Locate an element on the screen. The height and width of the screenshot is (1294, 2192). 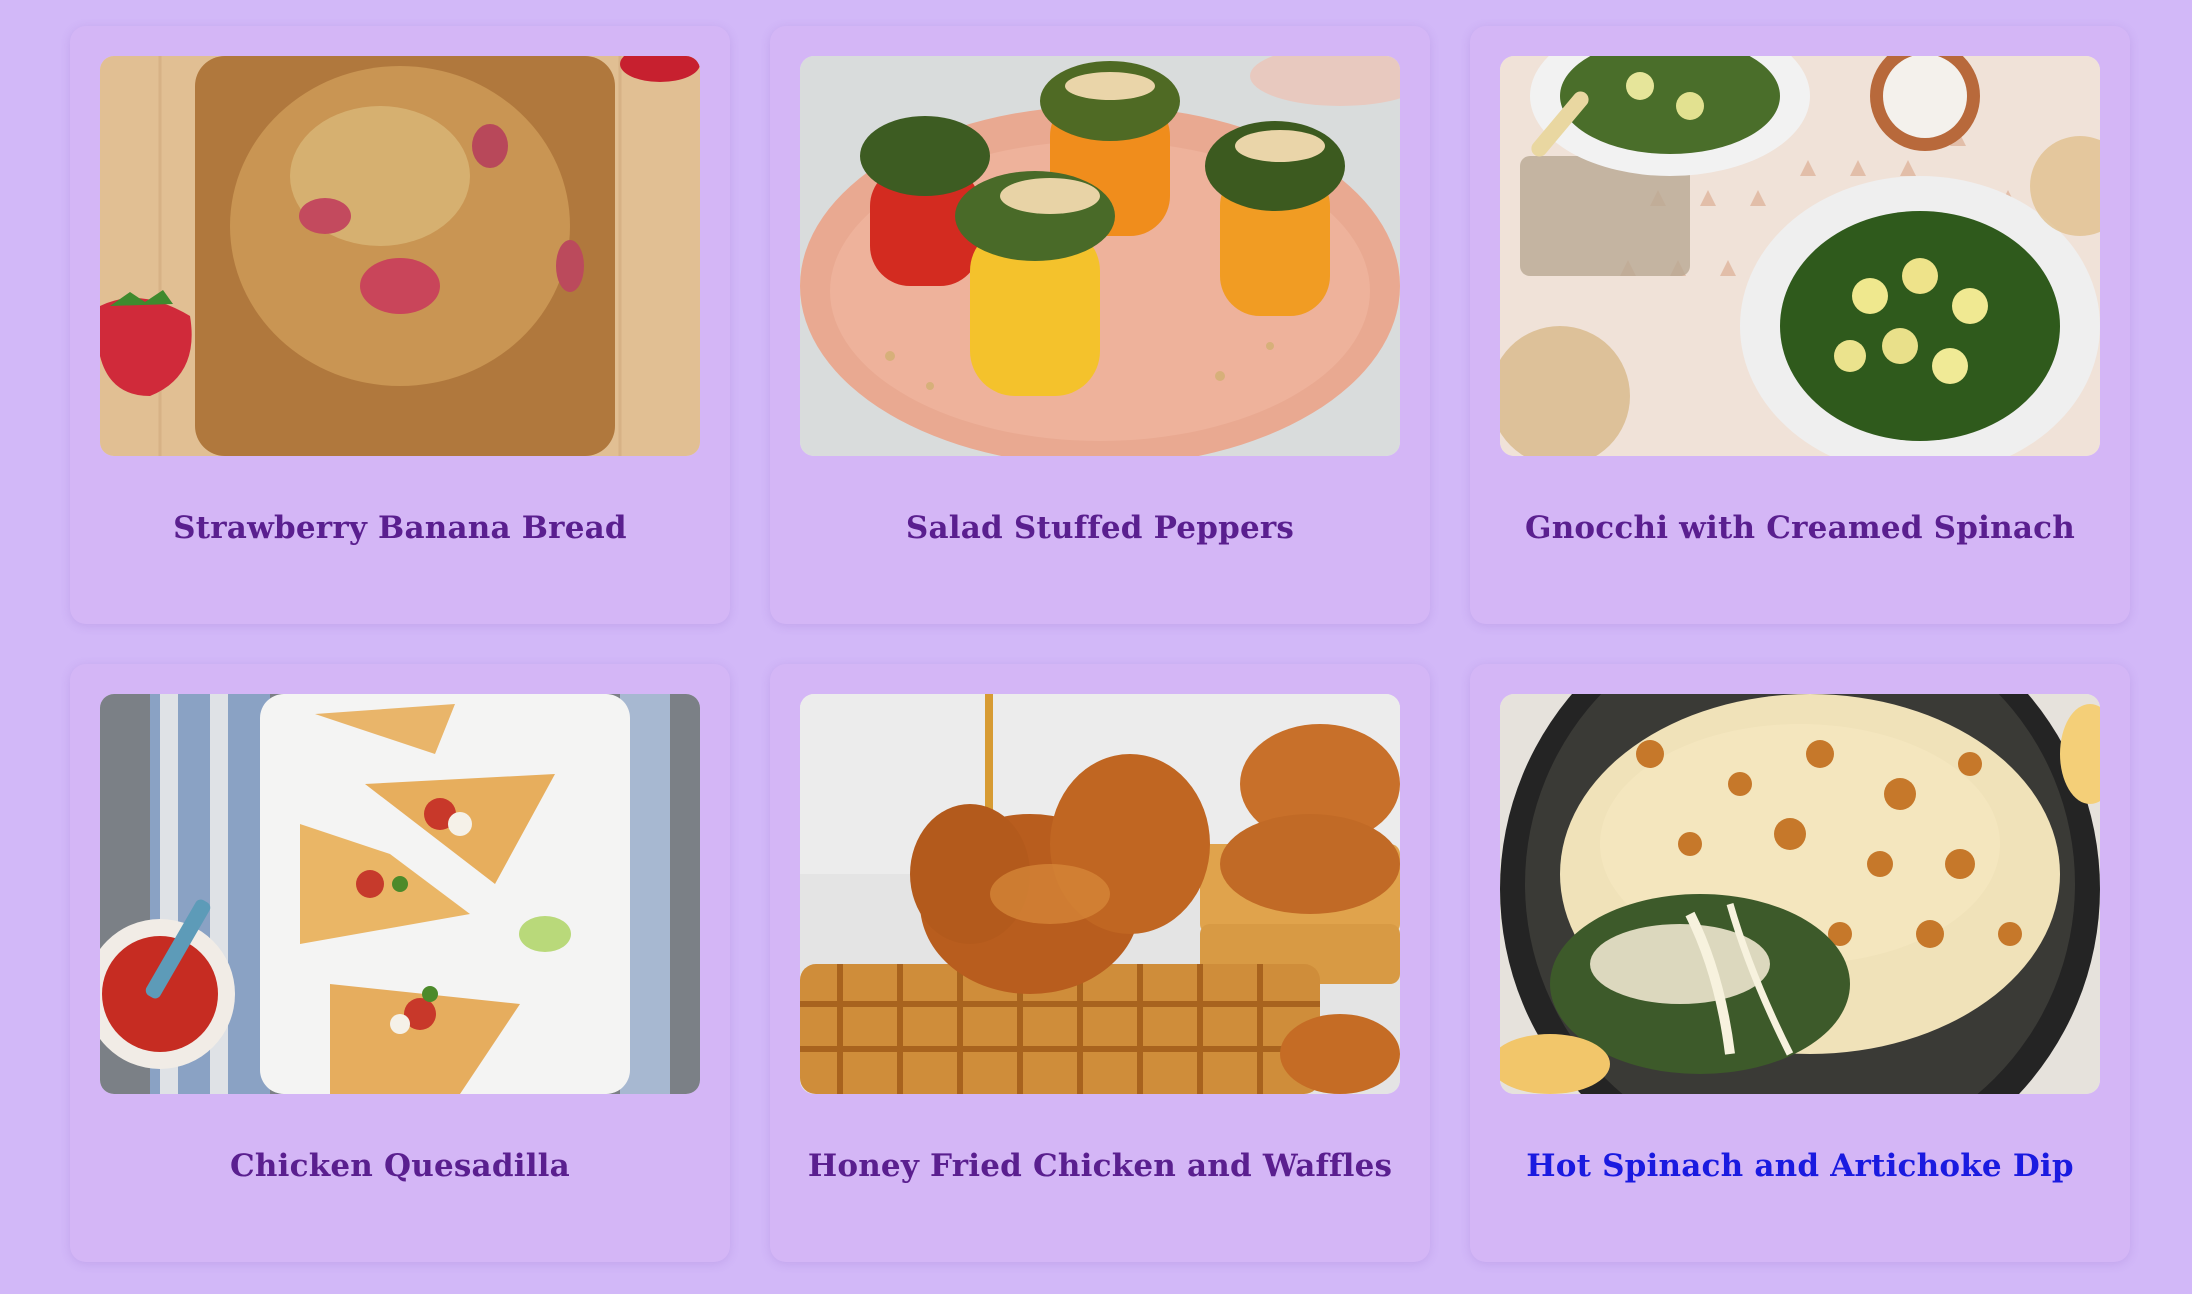
chicken-quesadilla-photo is located at coordinates (400, 894).